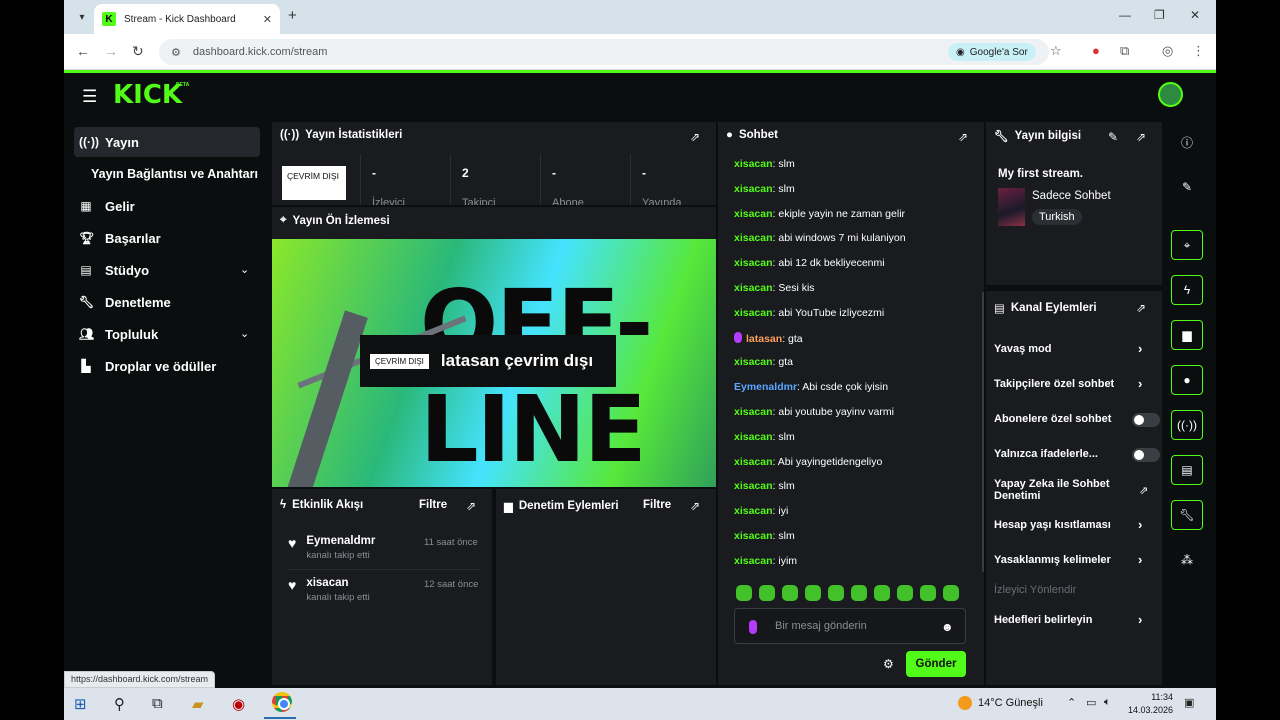 This screenshot has height=720, width=1280. I want to click on search-icon: ⚲, so click(119, 704).